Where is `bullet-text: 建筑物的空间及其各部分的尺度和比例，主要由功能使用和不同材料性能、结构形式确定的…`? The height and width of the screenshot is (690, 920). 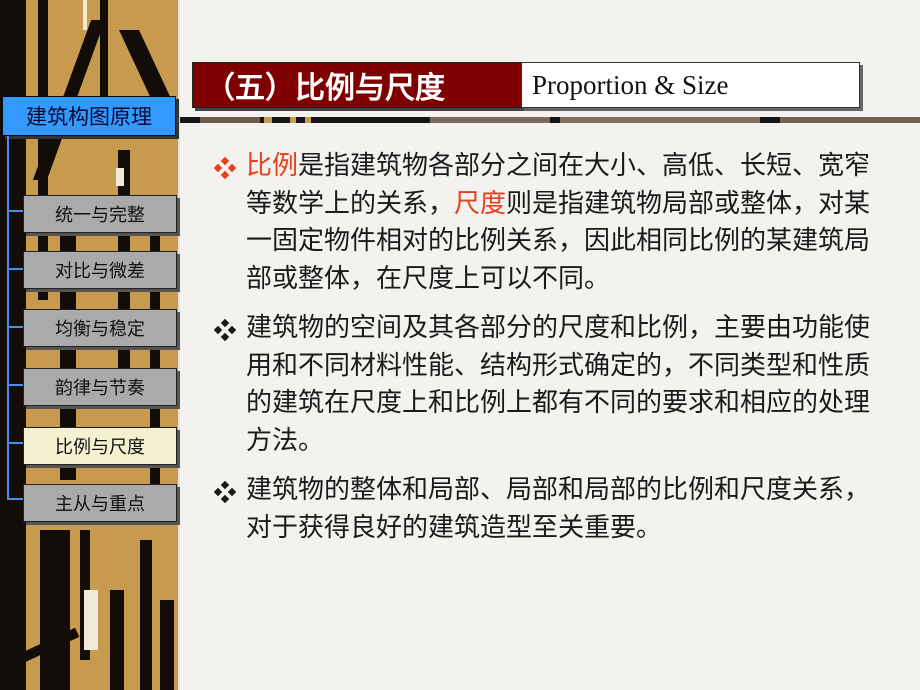
bullet-text: 建筑物的空间及其各部分的尺度和比例，主要由功能使用和不同材料性能、结构形式确定的… is located at coordinates (558, 384).